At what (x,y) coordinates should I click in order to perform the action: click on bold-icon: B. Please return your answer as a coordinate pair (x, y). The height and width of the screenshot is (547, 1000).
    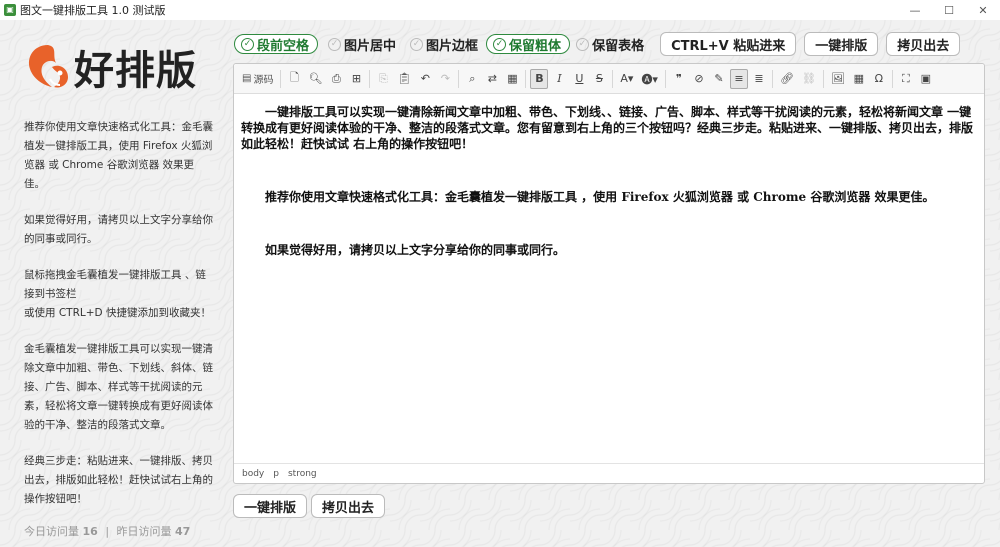
    Looking at the image, I should click on (539, 78).